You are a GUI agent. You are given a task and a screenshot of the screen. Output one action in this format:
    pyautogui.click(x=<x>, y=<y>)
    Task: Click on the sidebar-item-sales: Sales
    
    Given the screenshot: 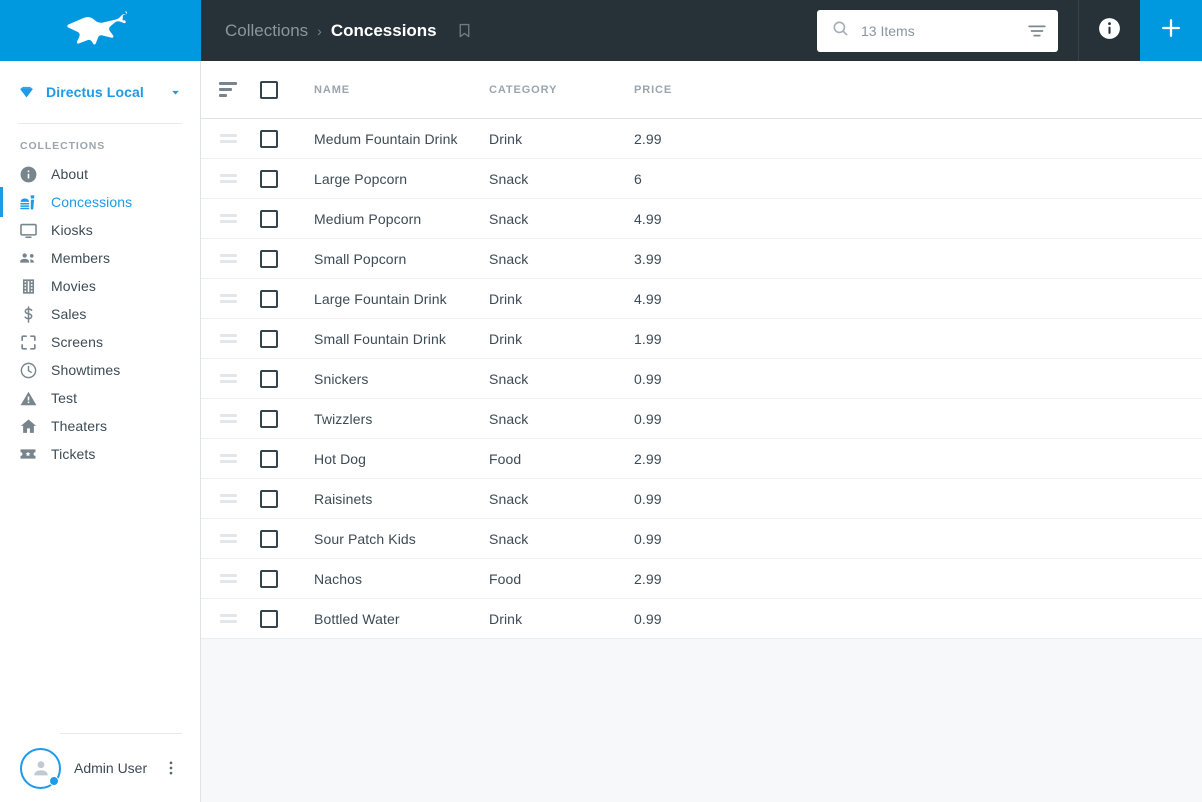 What is the action you would take?
    pyautogui.click(x=100, y=314)
    